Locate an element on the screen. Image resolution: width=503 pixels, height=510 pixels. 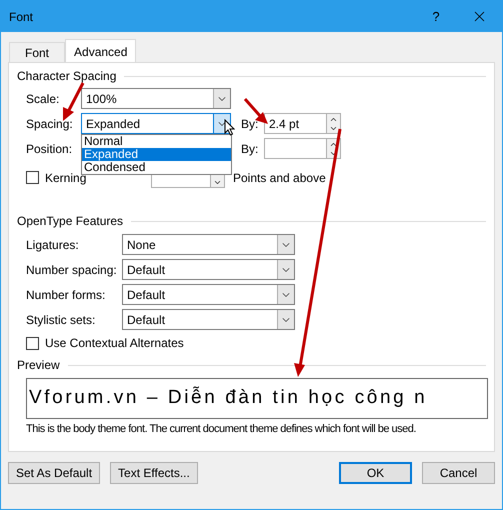
preview-note: This is the body theme font. The current document theme defines which font will be used. is located at coordinates (221, 429).